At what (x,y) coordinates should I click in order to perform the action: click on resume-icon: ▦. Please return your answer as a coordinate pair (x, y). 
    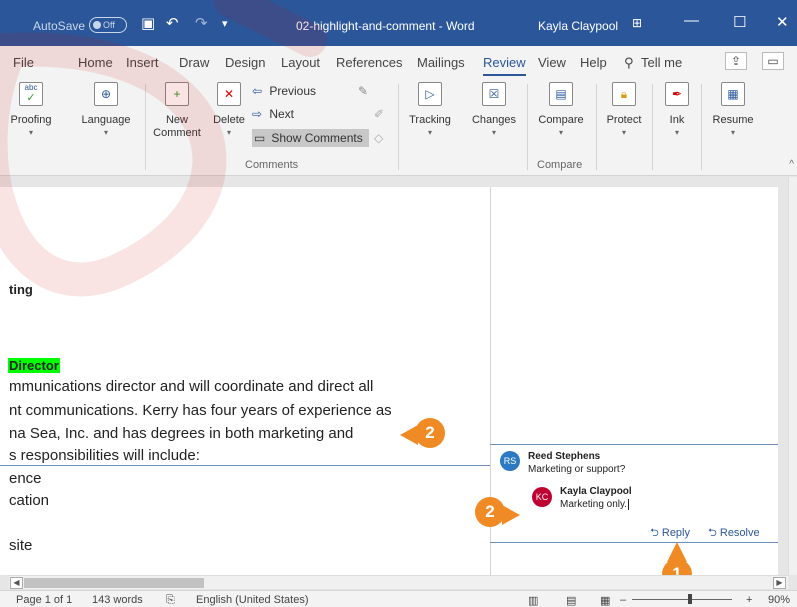
    Looking at the image, I should click on (733, 94).